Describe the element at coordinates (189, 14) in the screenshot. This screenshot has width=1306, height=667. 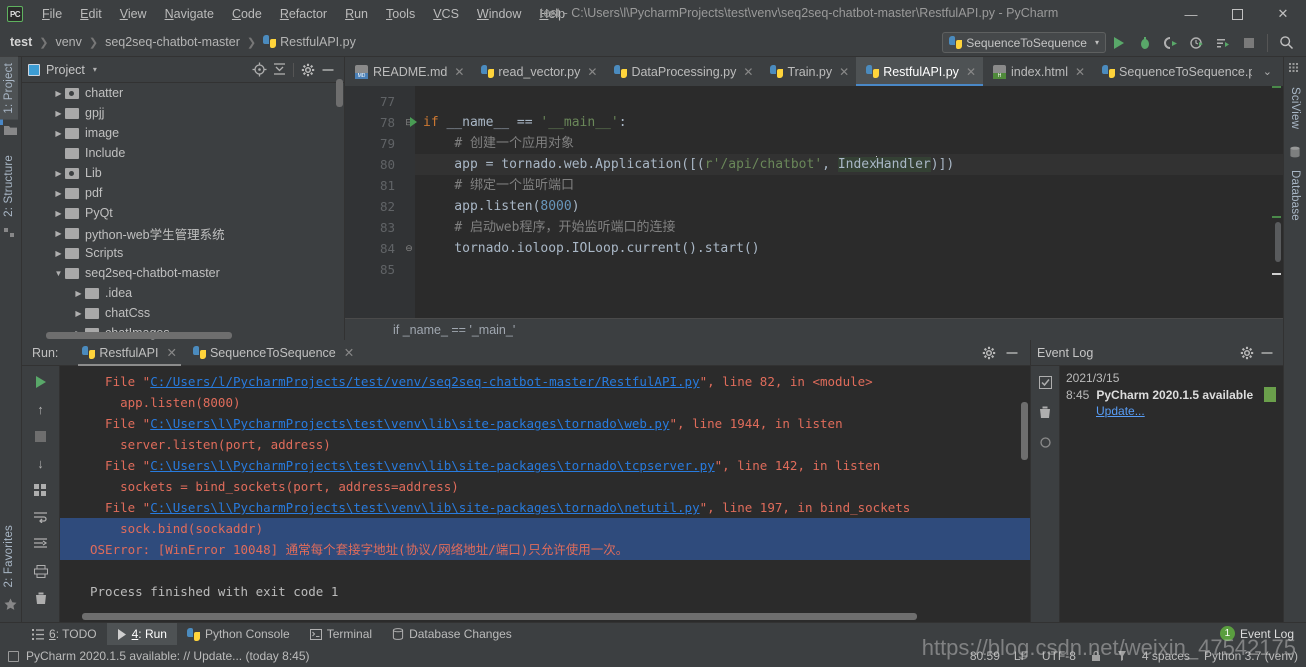
I see `menu-item-navigate: Navigate` at that location.